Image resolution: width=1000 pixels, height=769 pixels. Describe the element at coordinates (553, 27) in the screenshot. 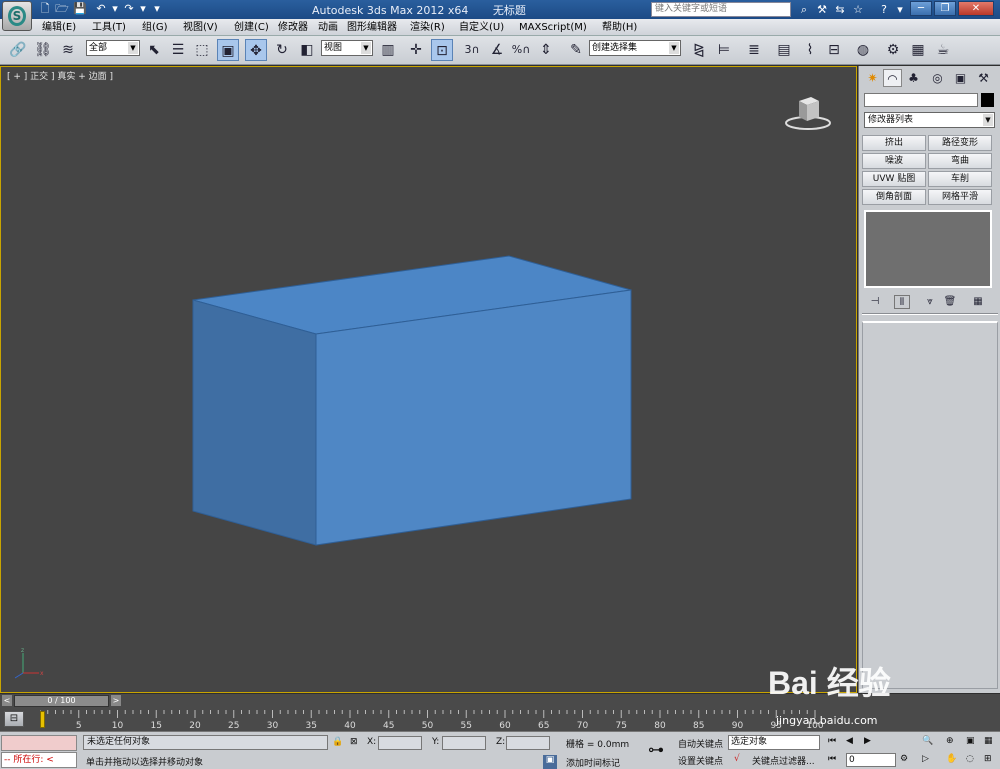

I see `menu-maxscript: MAXScript(M)` at that location.